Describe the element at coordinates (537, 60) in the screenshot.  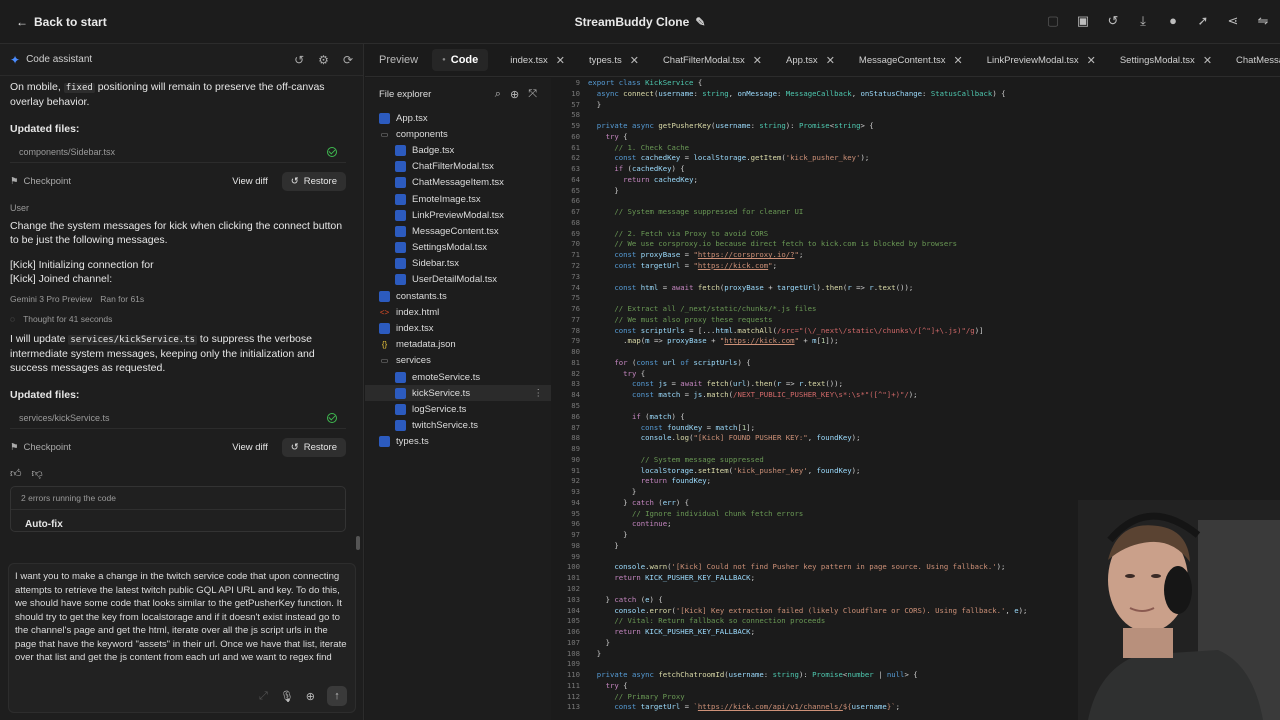
I see `file-tab: index.tsx ✕` at that location.